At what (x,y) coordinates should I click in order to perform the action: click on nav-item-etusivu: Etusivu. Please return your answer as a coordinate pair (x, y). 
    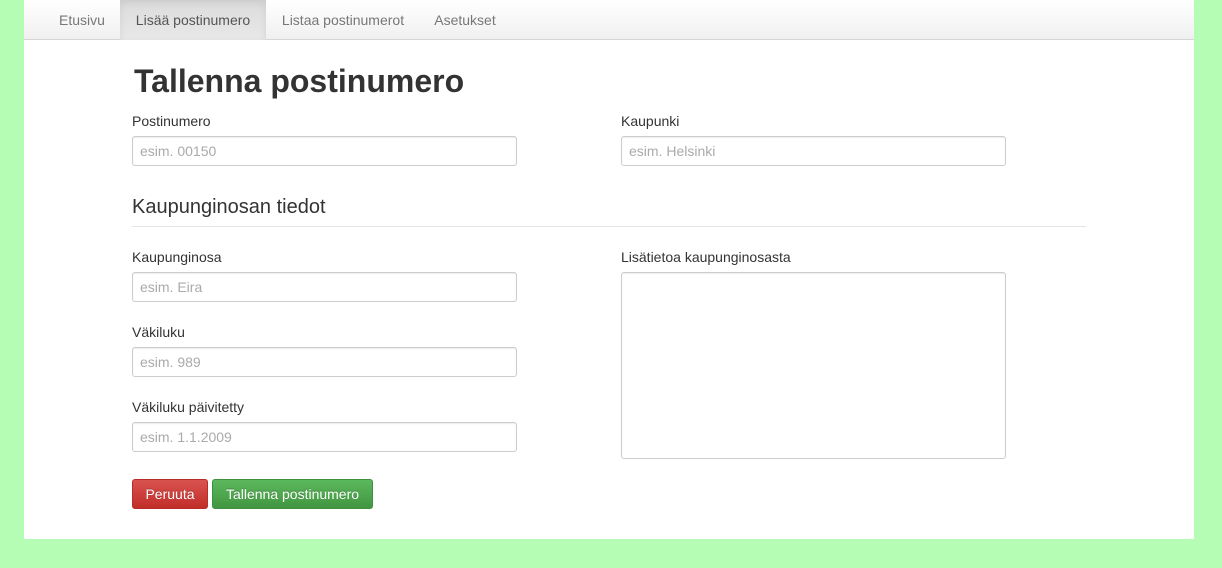
    Looking at the image, I should click on (82, 20).